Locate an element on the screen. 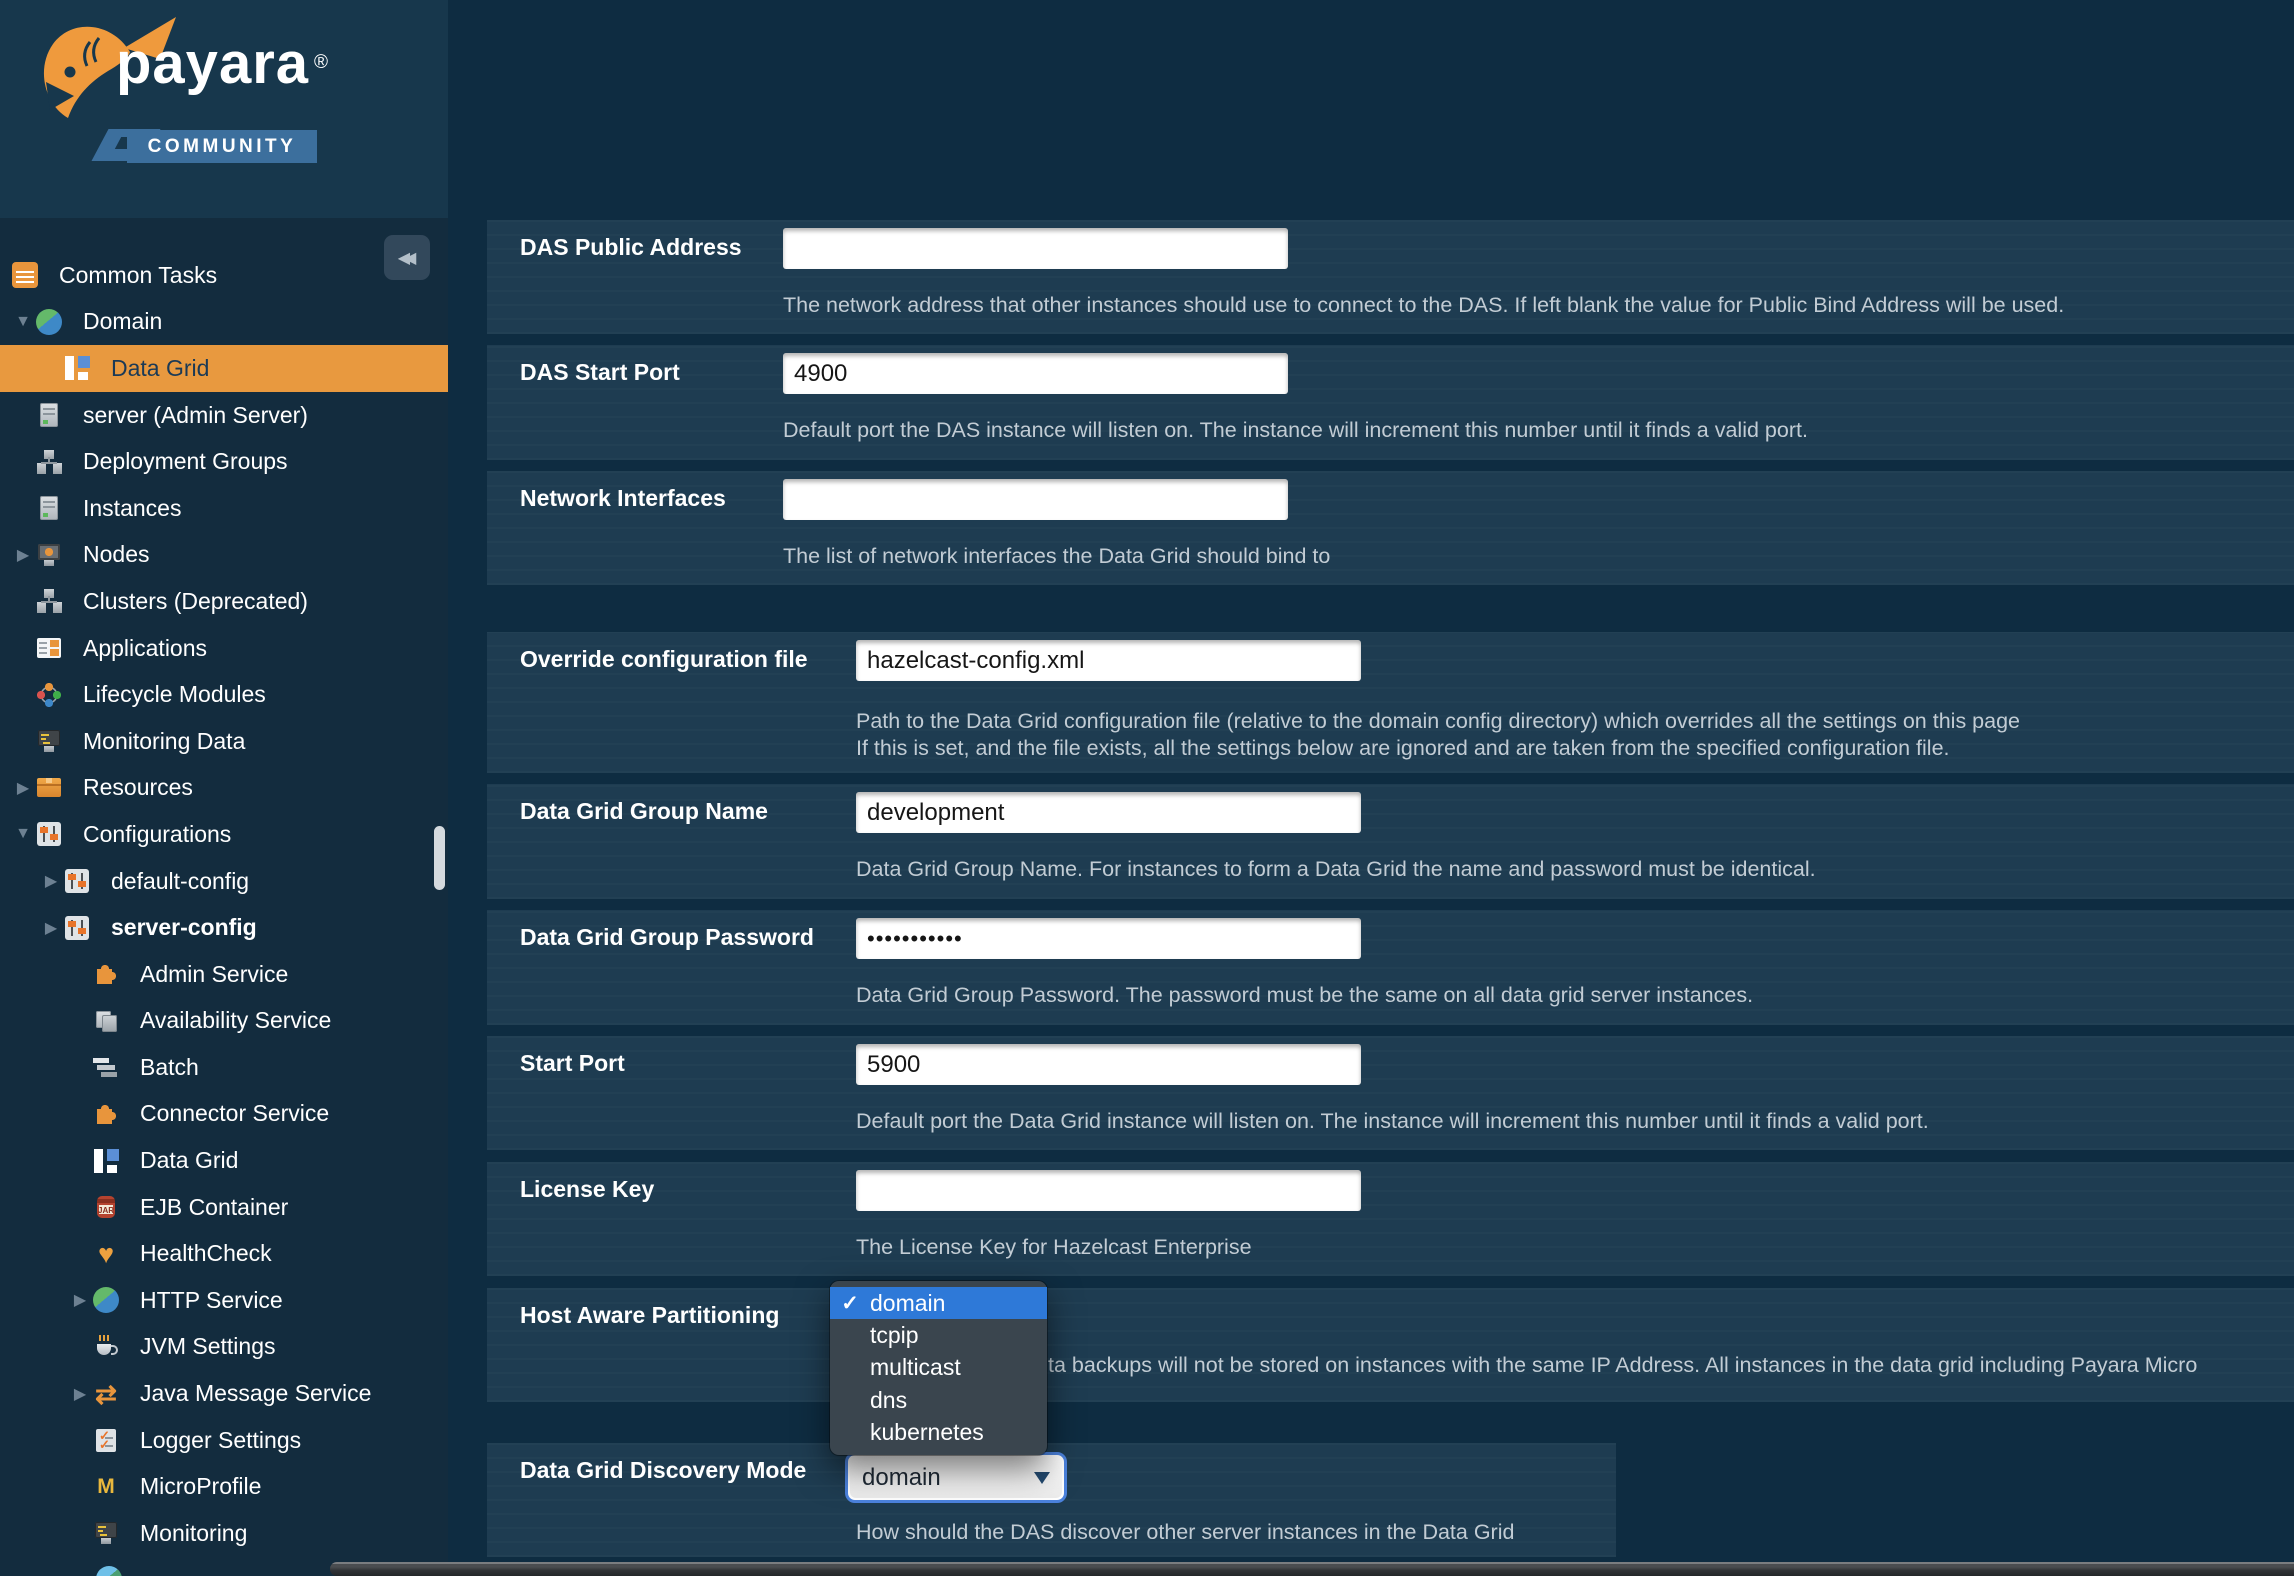 The image size is (2294, 1576). sidebar-item-ejb-container: EJB Container is located at coordinates (224, 1207).